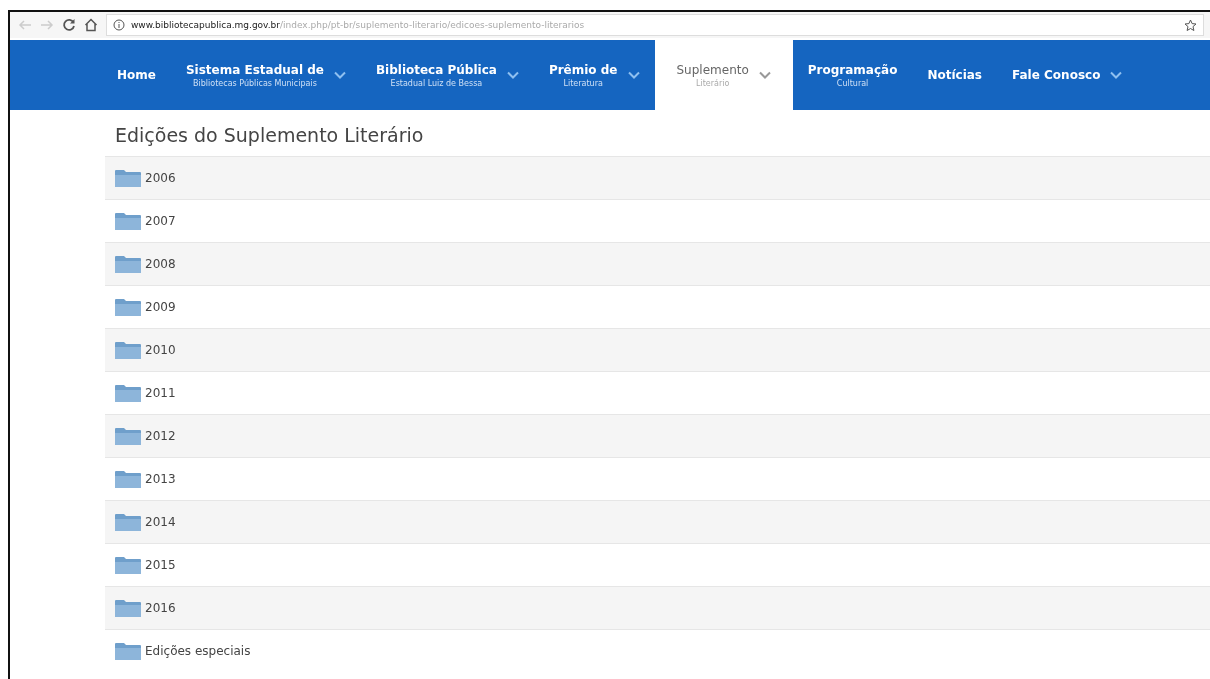 Image resolution: width=1210 pixels, height=679 pixels. I want to click on folder-link: 2010, so click(160, 350).